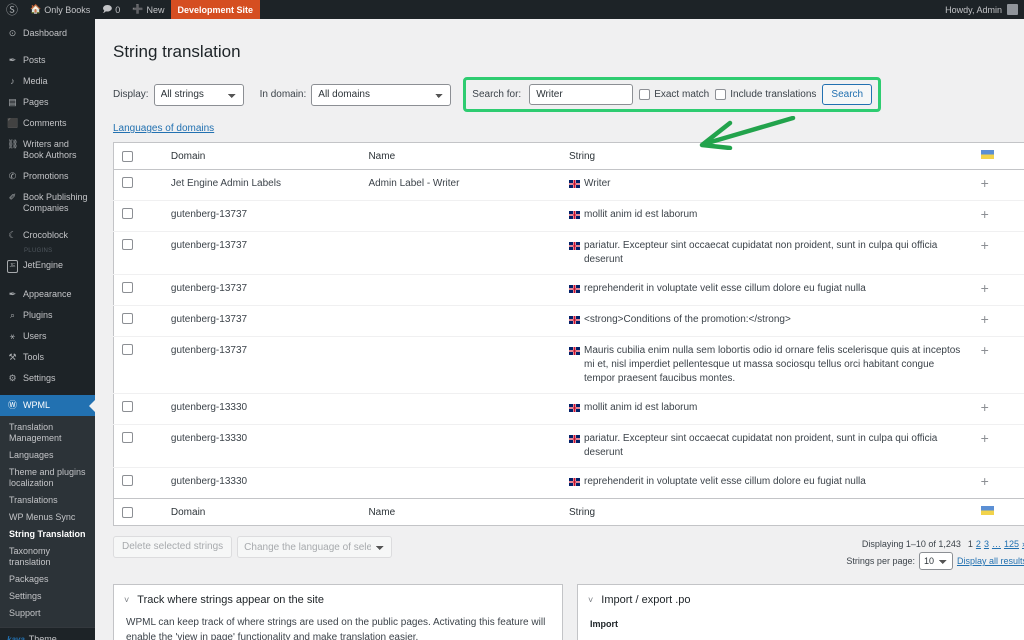 The image size is (1024, 640). Describe the element at coordinates (47, 235) in the screenshot. I see `sidebar-item-crocoblock: ☾ Crocoblock` at that location.